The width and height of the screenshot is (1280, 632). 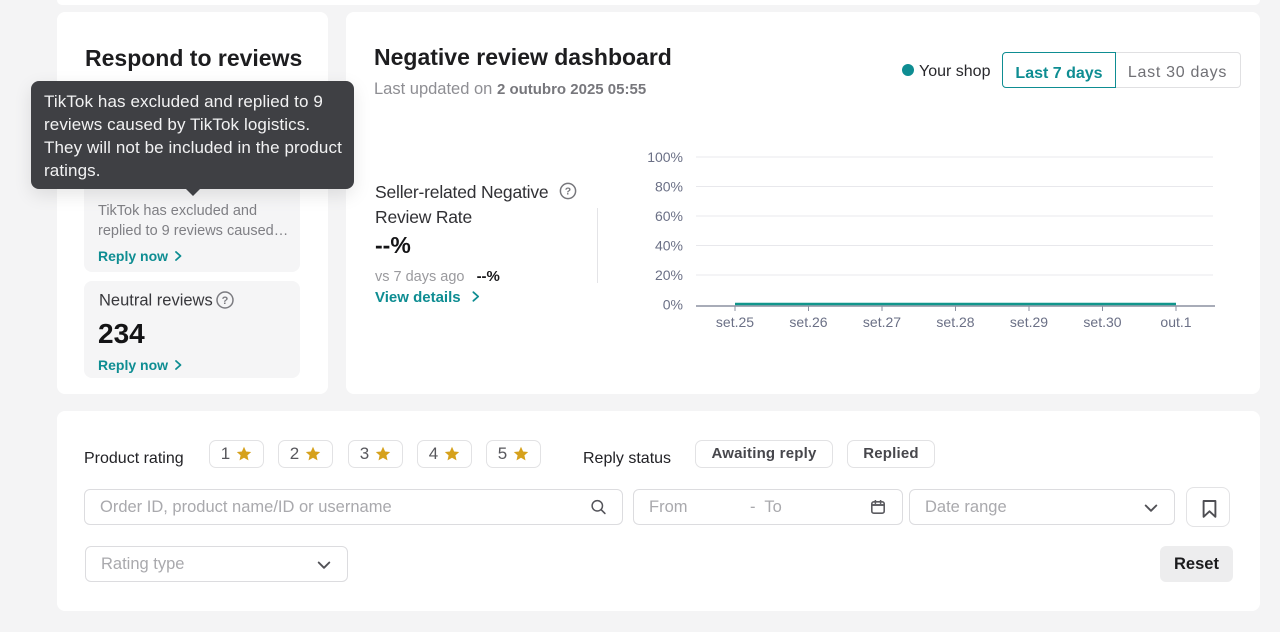 I want to click on svg-text: set.25, so click(x=735, y=322).